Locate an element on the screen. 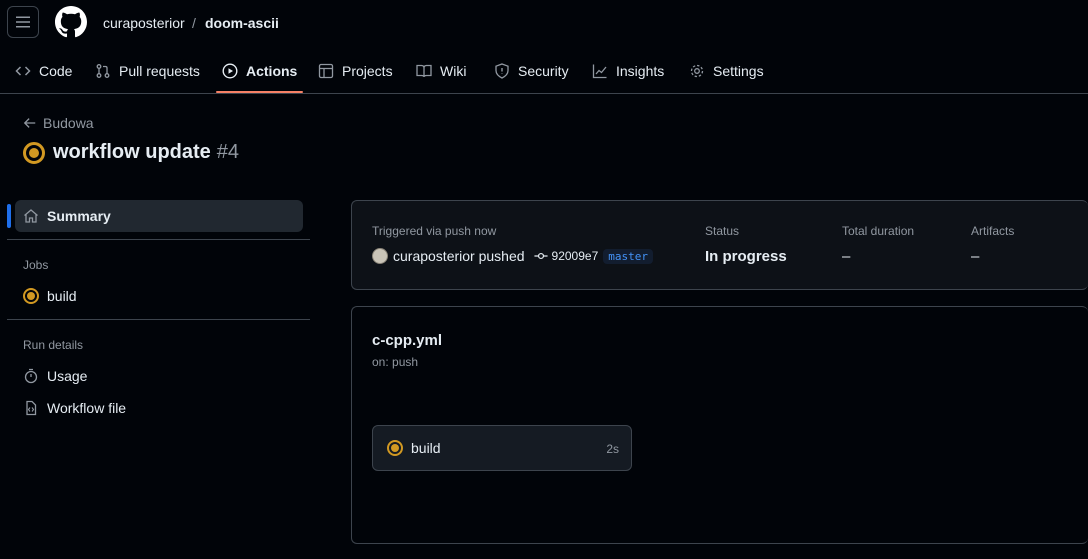  menu-button is located at coordinates (23, 22).